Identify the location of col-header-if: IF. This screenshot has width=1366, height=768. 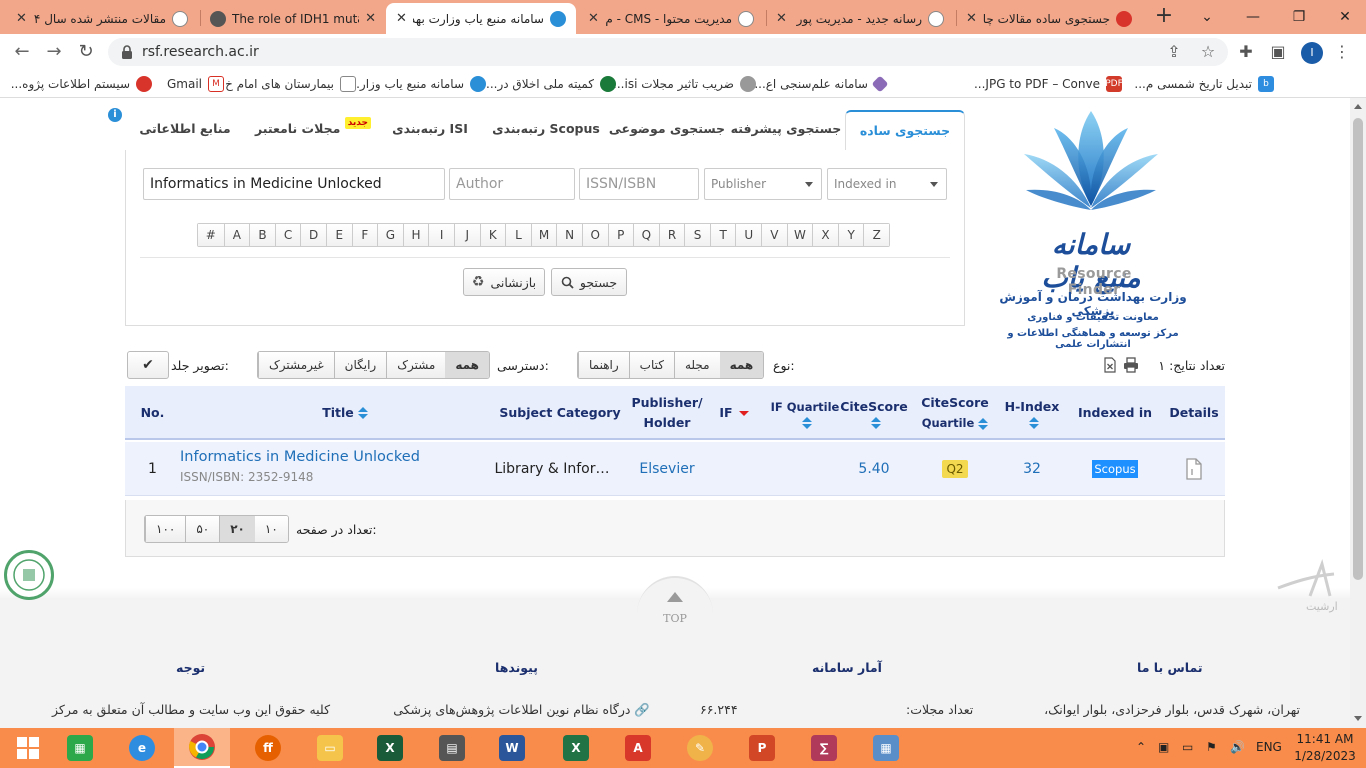
(734, 413).